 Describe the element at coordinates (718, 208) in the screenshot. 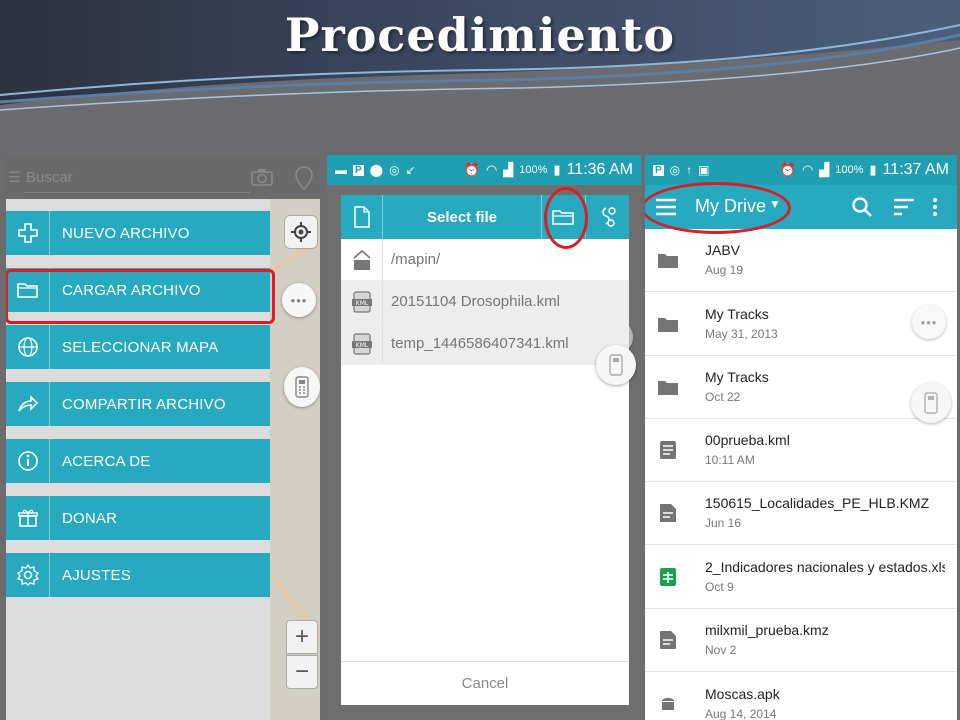

I see `highlight-my-drive` at that location.